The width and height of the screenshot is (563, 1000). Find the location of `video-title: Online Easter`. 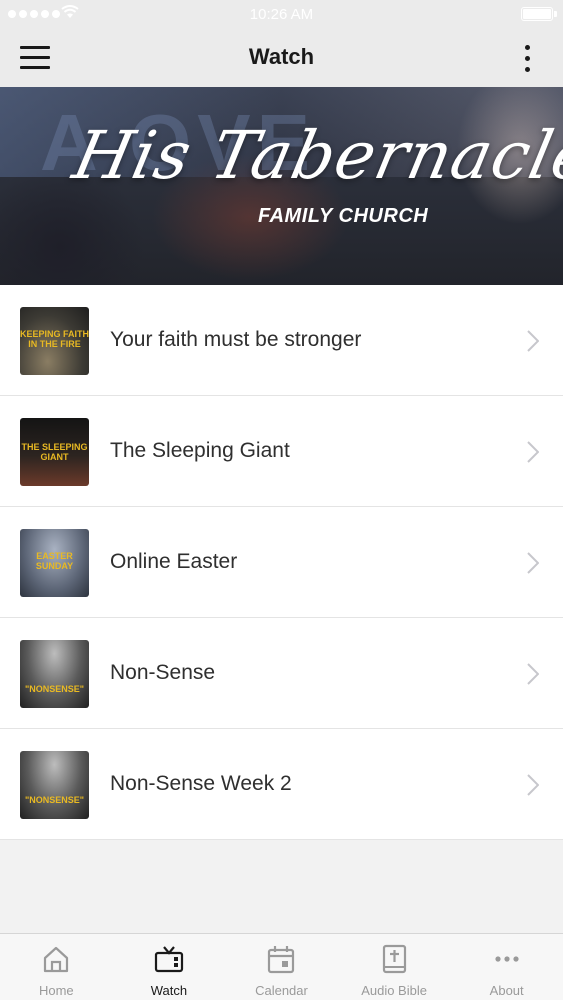

video-title: Online Easter is located at coordinates (174, 561).